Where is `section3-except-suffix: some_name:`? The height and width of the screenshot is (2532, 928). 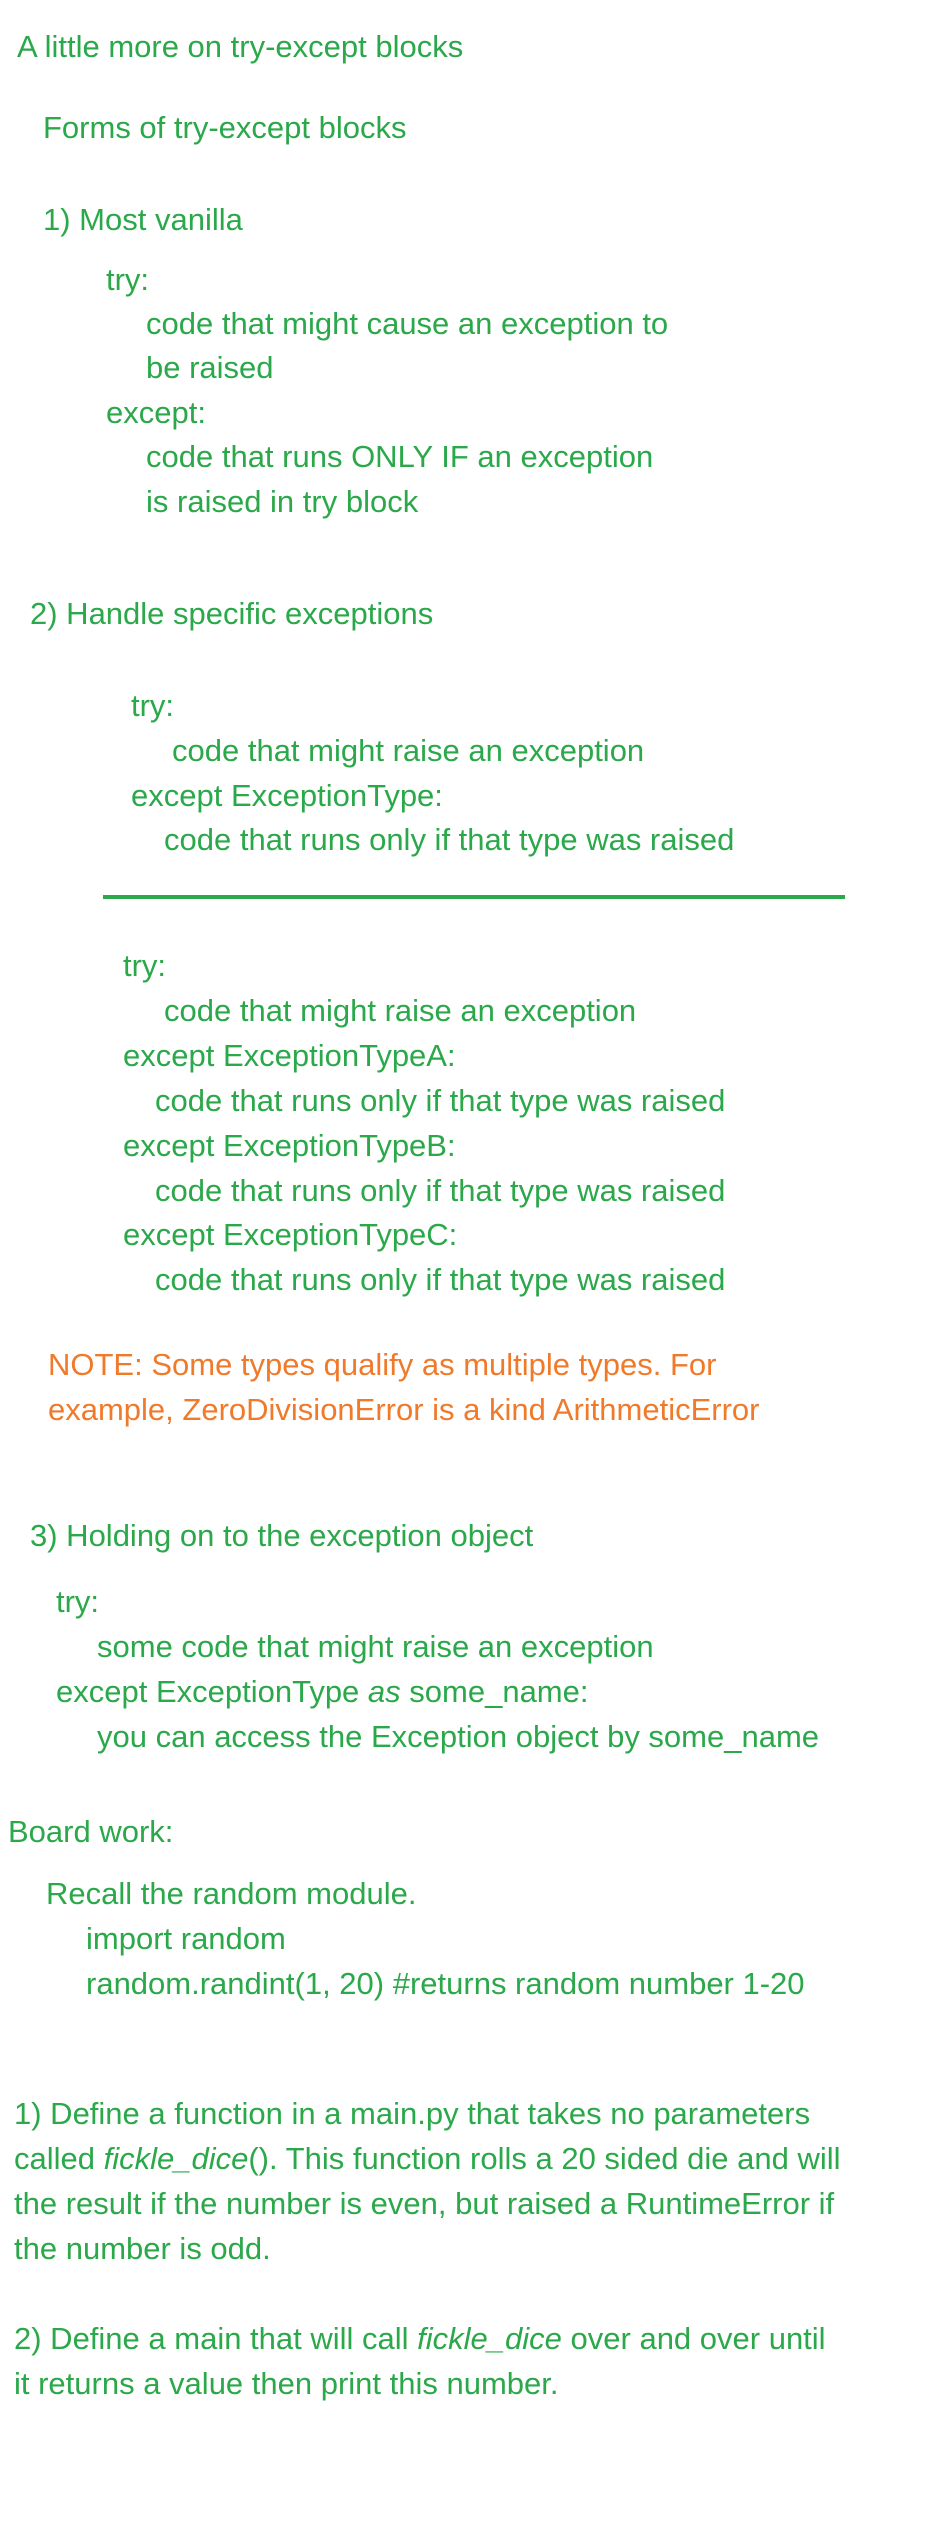 section3-except-suffix: some_name: is located at coordinates (494, 1691).